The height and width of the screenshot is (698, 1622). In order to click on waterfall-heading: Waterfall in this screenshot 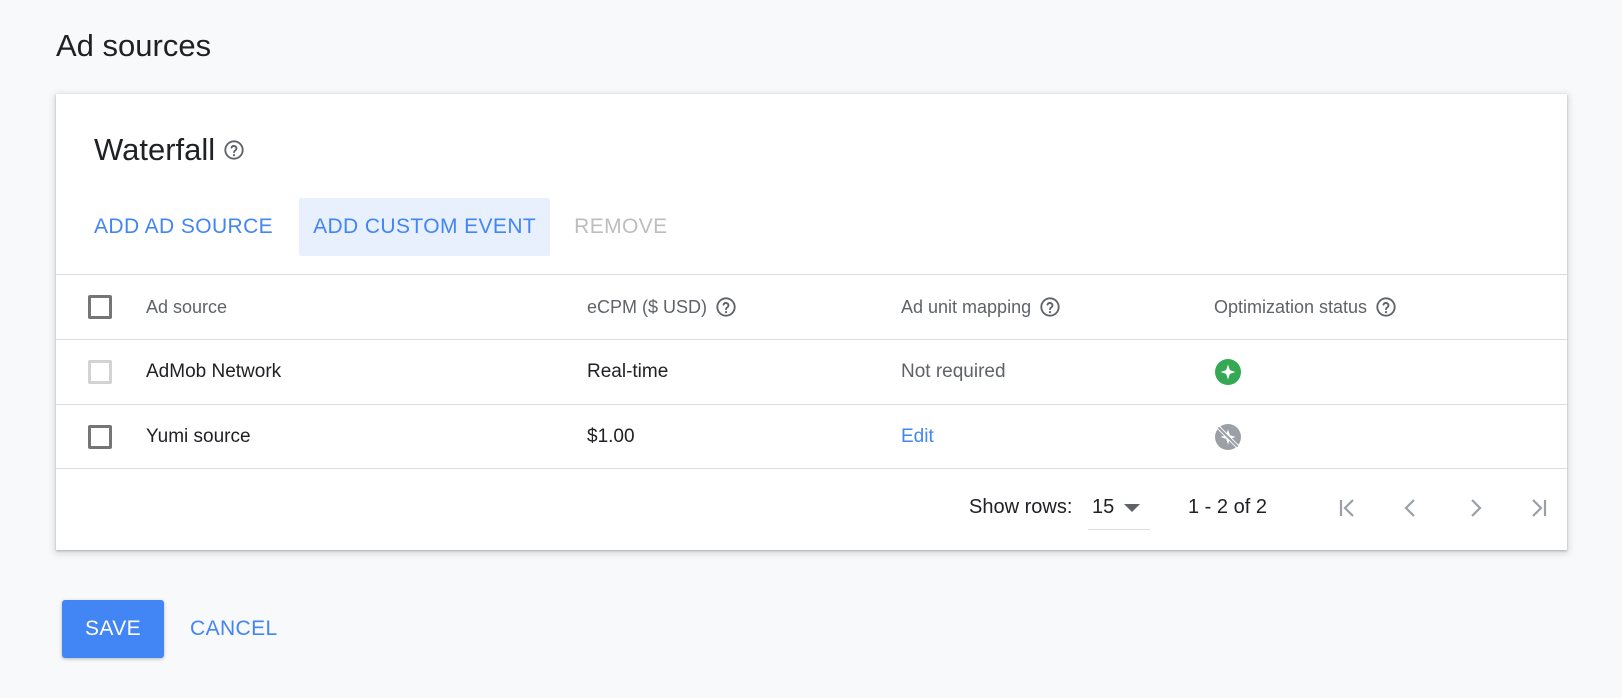, I will do `click(169, 150)`.